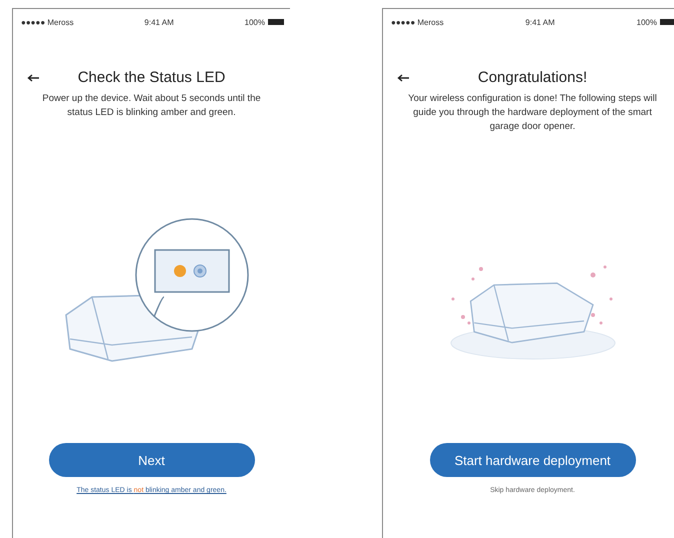 The height and width of the screenshot is (538, 674). What do you see at coordinates (151, 77) in the screenshot?
I see `screen-title: Check the Status LED` at bounding box center [151, 77].